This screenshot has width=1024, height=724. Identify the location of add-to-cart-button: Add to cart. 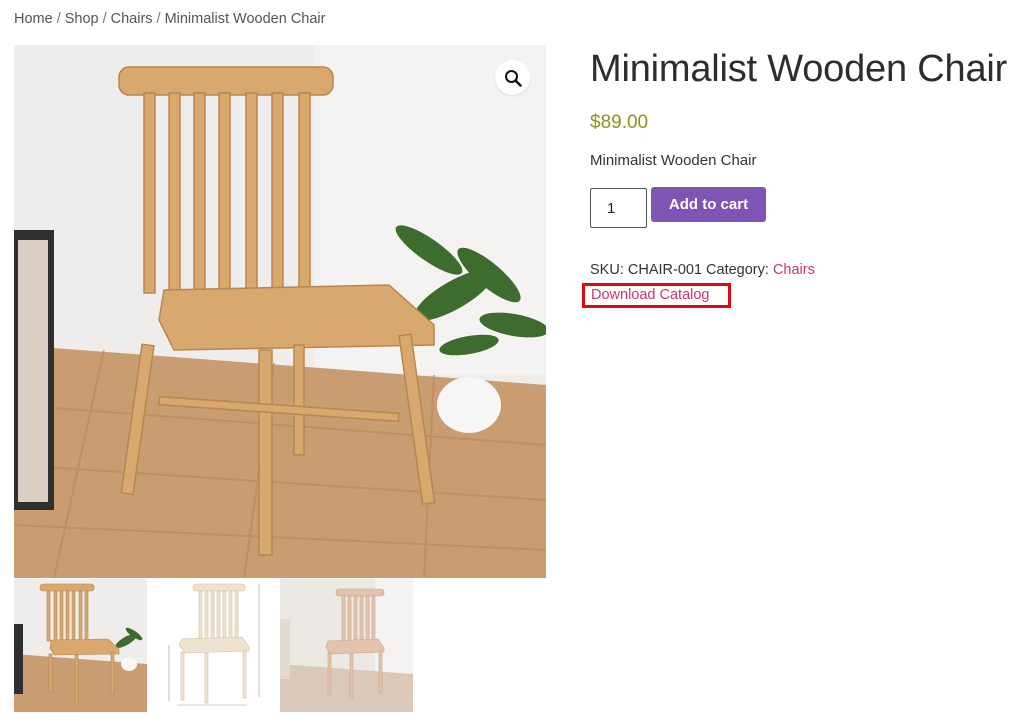
(708, 204).